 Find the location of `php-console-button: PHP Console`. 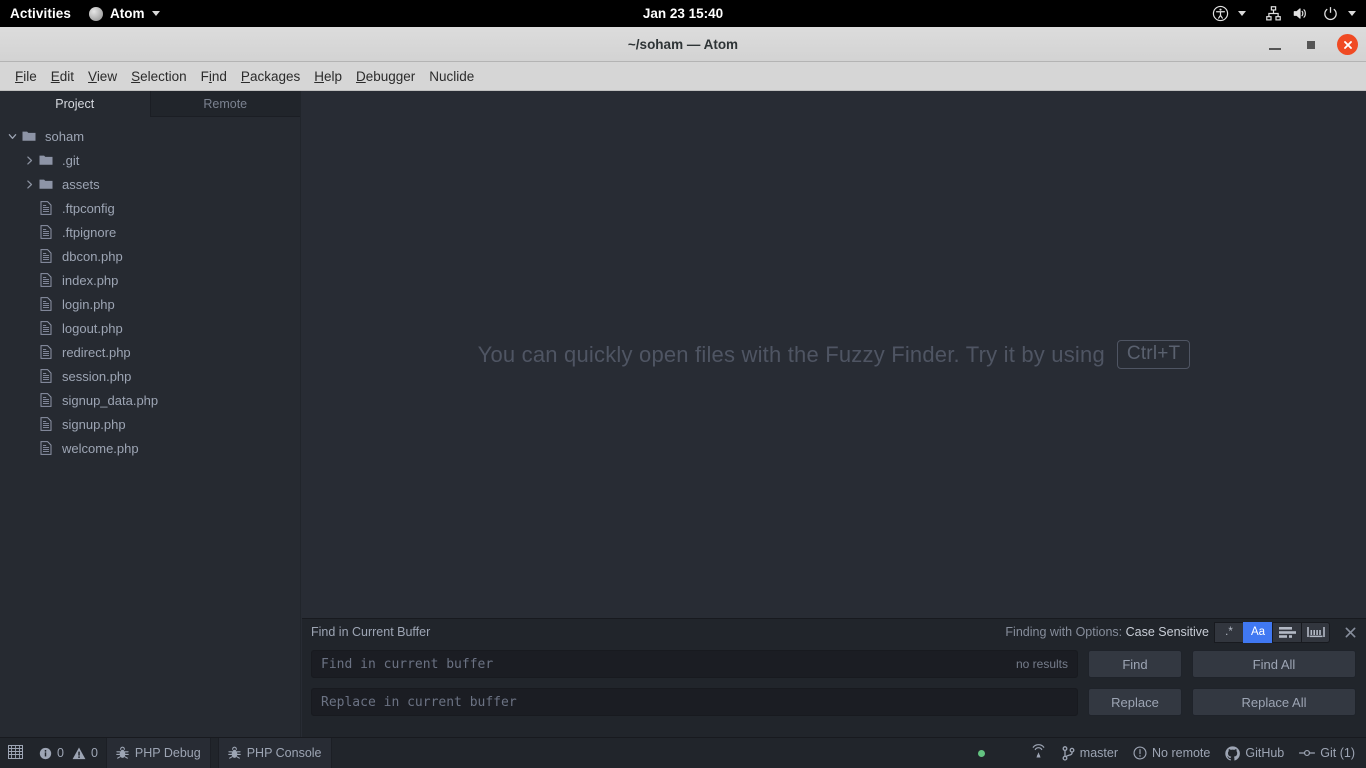

php-console-button: PHP Console is located at coordinates (274, 752).